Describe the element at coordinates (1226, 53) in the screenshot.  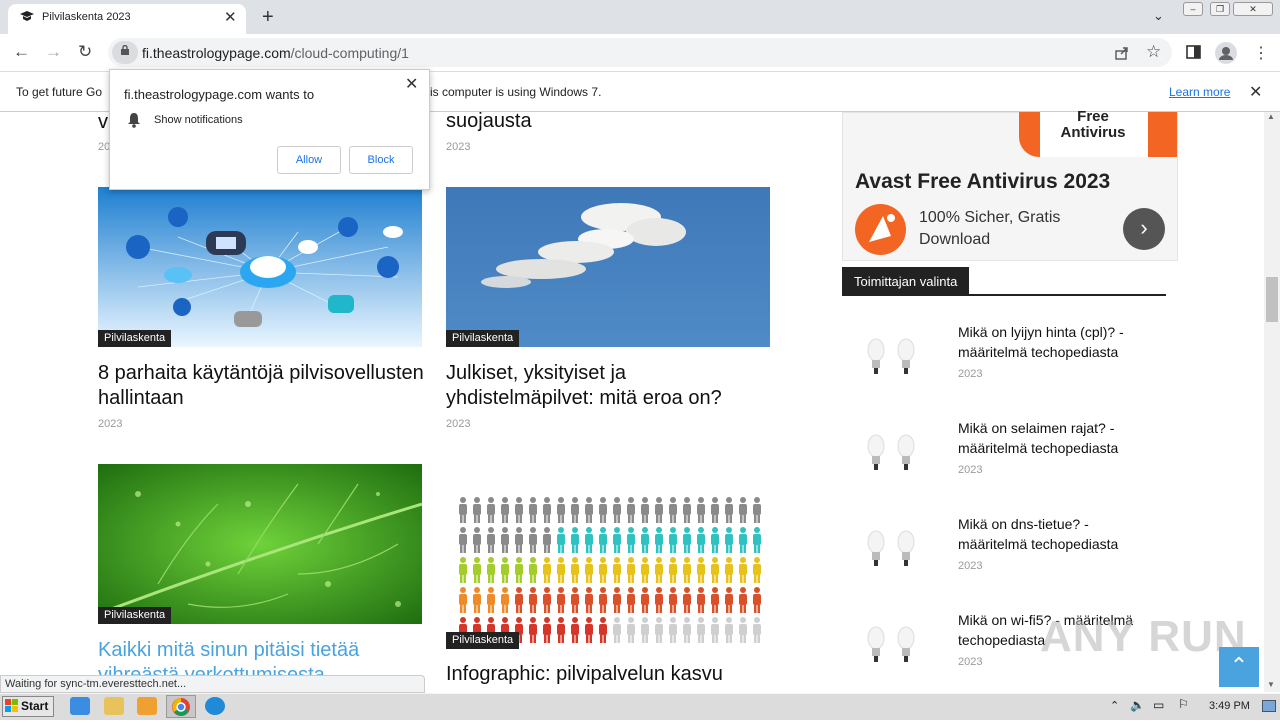
I see `profile-avatar-icon` at that location.